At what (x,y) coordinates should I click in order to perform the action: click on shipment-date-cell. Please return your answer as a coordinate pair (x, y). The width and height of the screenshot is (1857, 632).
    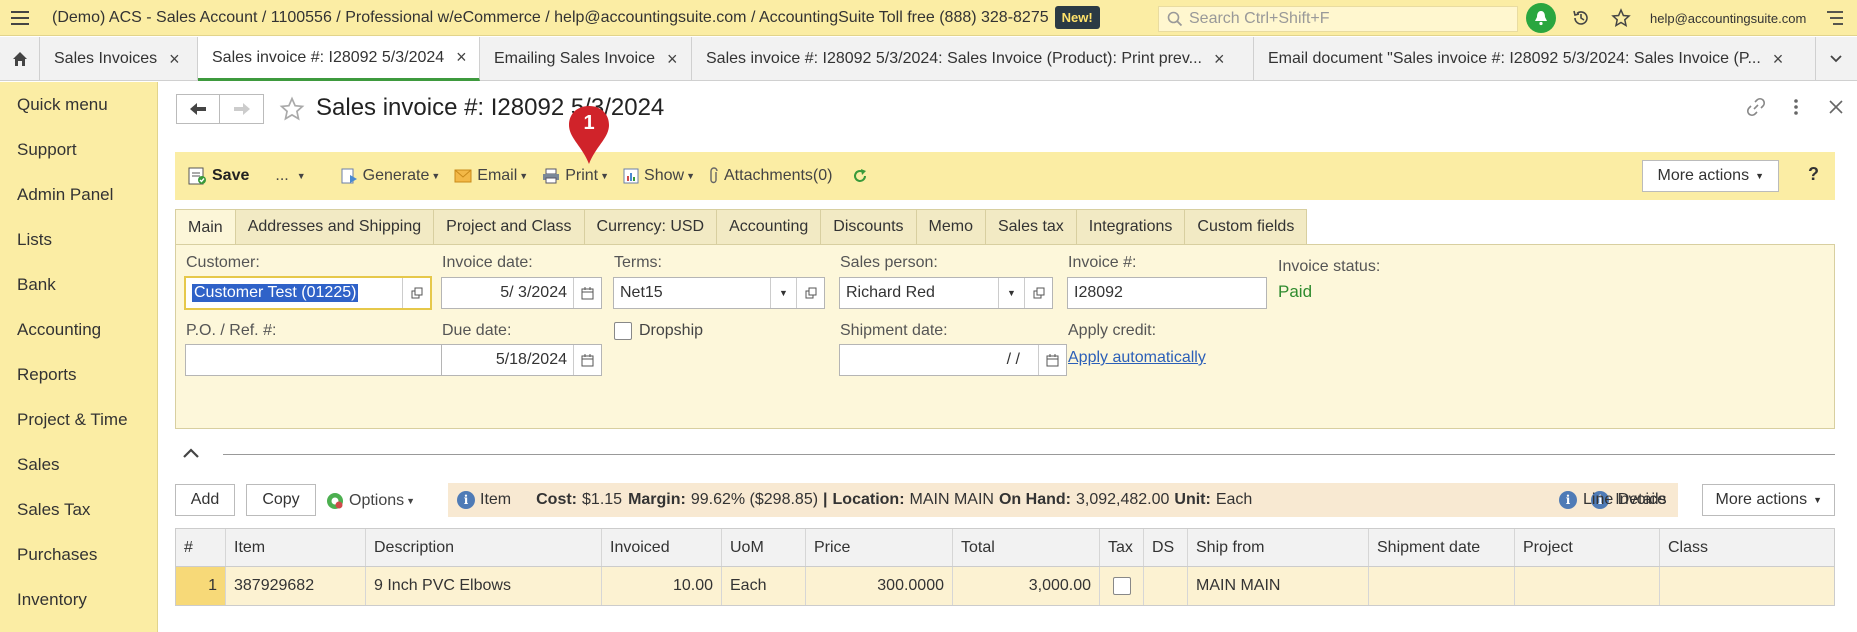
    Looking at the image, I should click on (1442, 586).